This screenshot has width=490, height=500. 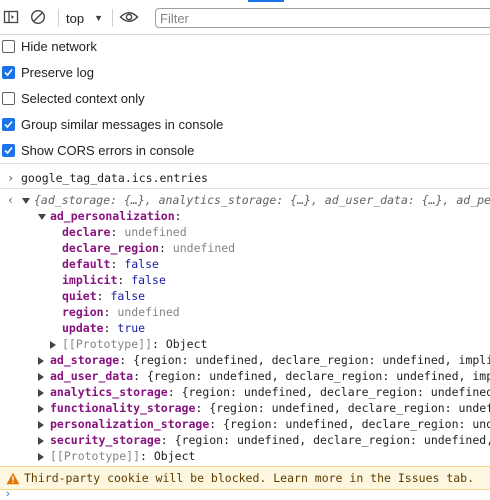 What do you see at coordinates (90, 280) in the screenshot?
I see `property-key: implicit` at bounding box center [90, 280].